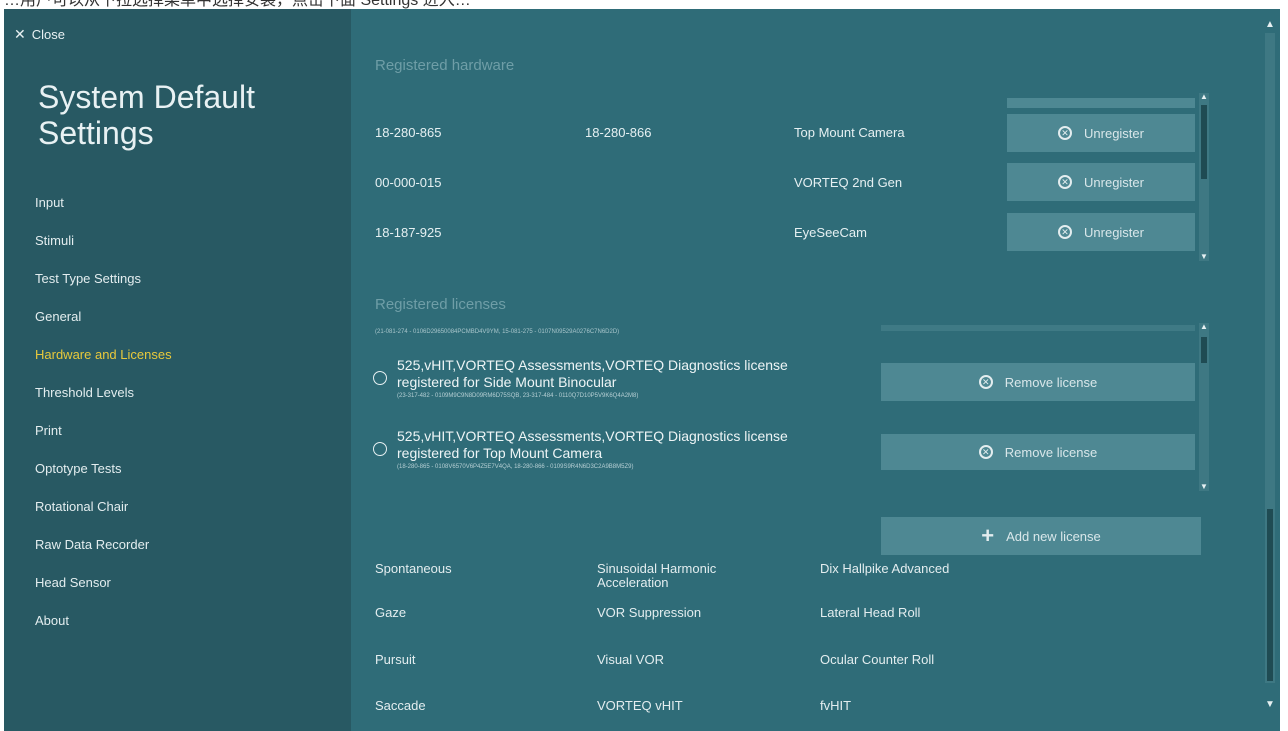 This screenshot has height=731, width=1288. What do you see at coordinates (103, 518) in the screenshot?
I see `sidebar-item-rotational-chair: Rotational Chair` at bounding box center [103, 518].